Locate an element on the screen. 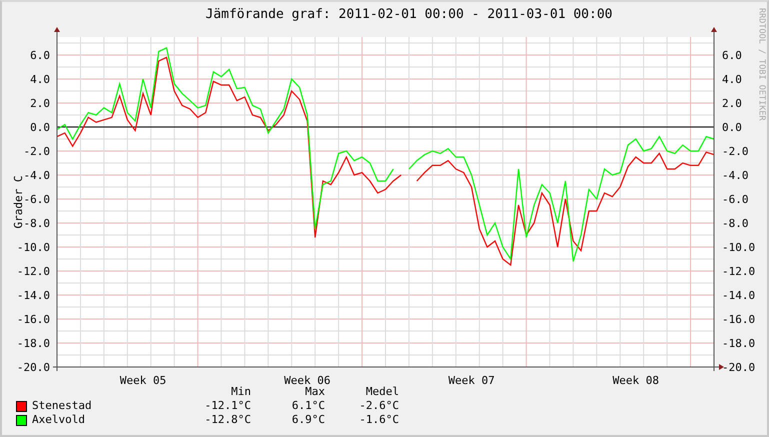  legend-header: Max is located at coordinates (314, 392).